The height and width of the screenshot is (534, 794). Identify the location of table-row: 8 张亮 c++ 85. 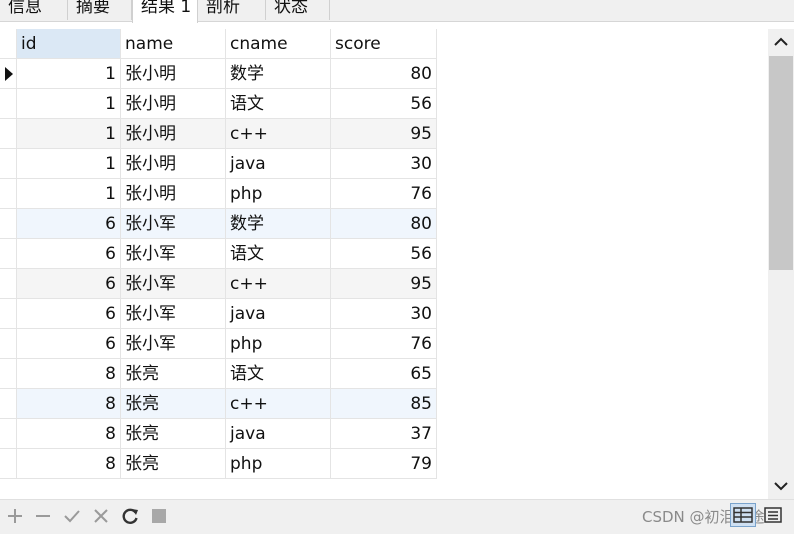
(227, 404).